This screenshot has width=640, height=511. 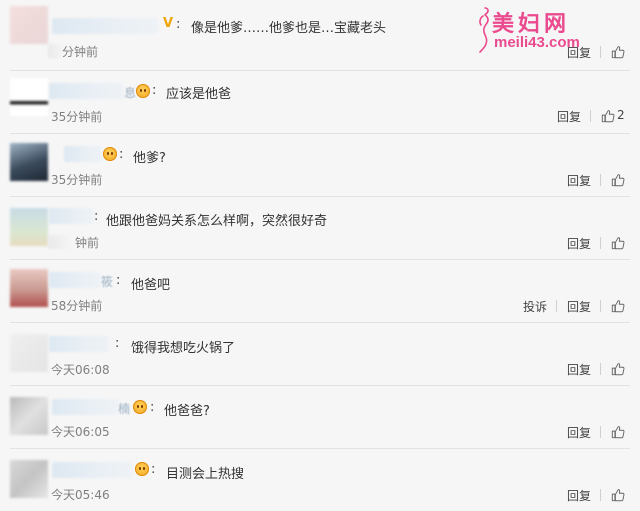 What do you see at coordinates (484, 30) in the screenshot?
I see `woman-silhouette-icon` at bounding box center [484, 30].